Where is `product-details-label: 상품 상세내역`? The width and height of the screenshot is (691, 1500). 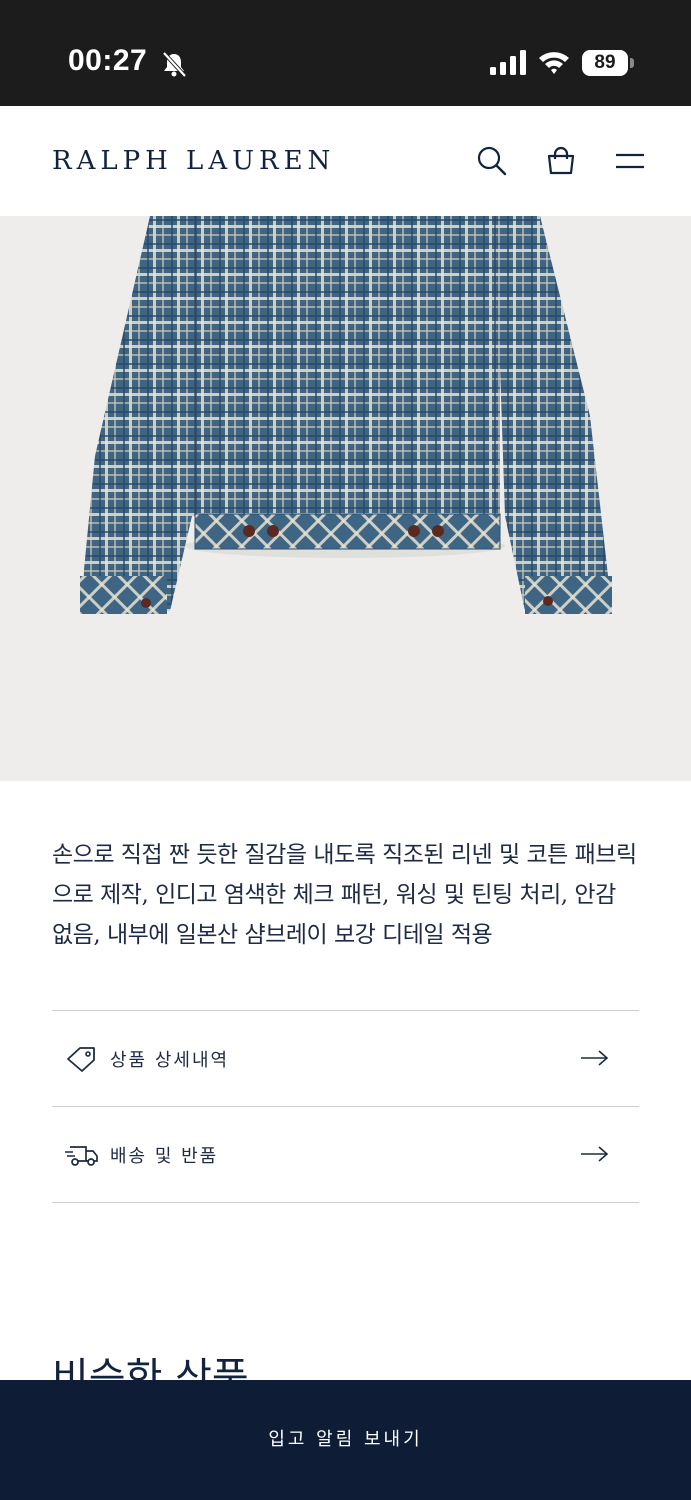 product-details-label: 상품 상세내역 is located at coordinates (170, 1060).